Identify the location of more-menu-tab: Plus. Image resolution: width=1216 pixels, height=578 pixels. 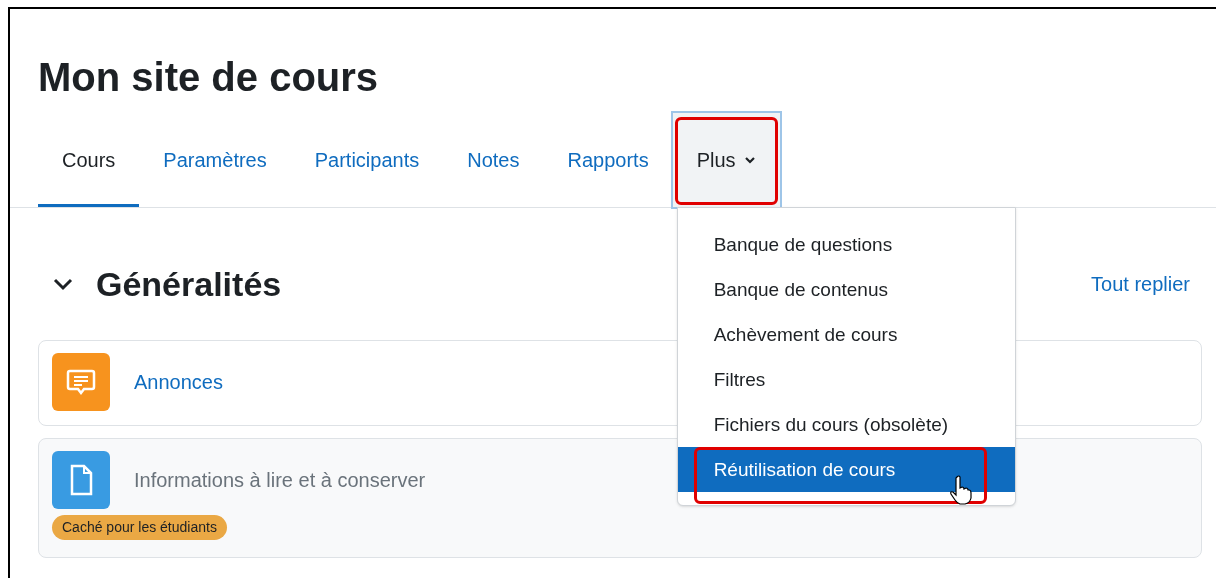
(726, 160).